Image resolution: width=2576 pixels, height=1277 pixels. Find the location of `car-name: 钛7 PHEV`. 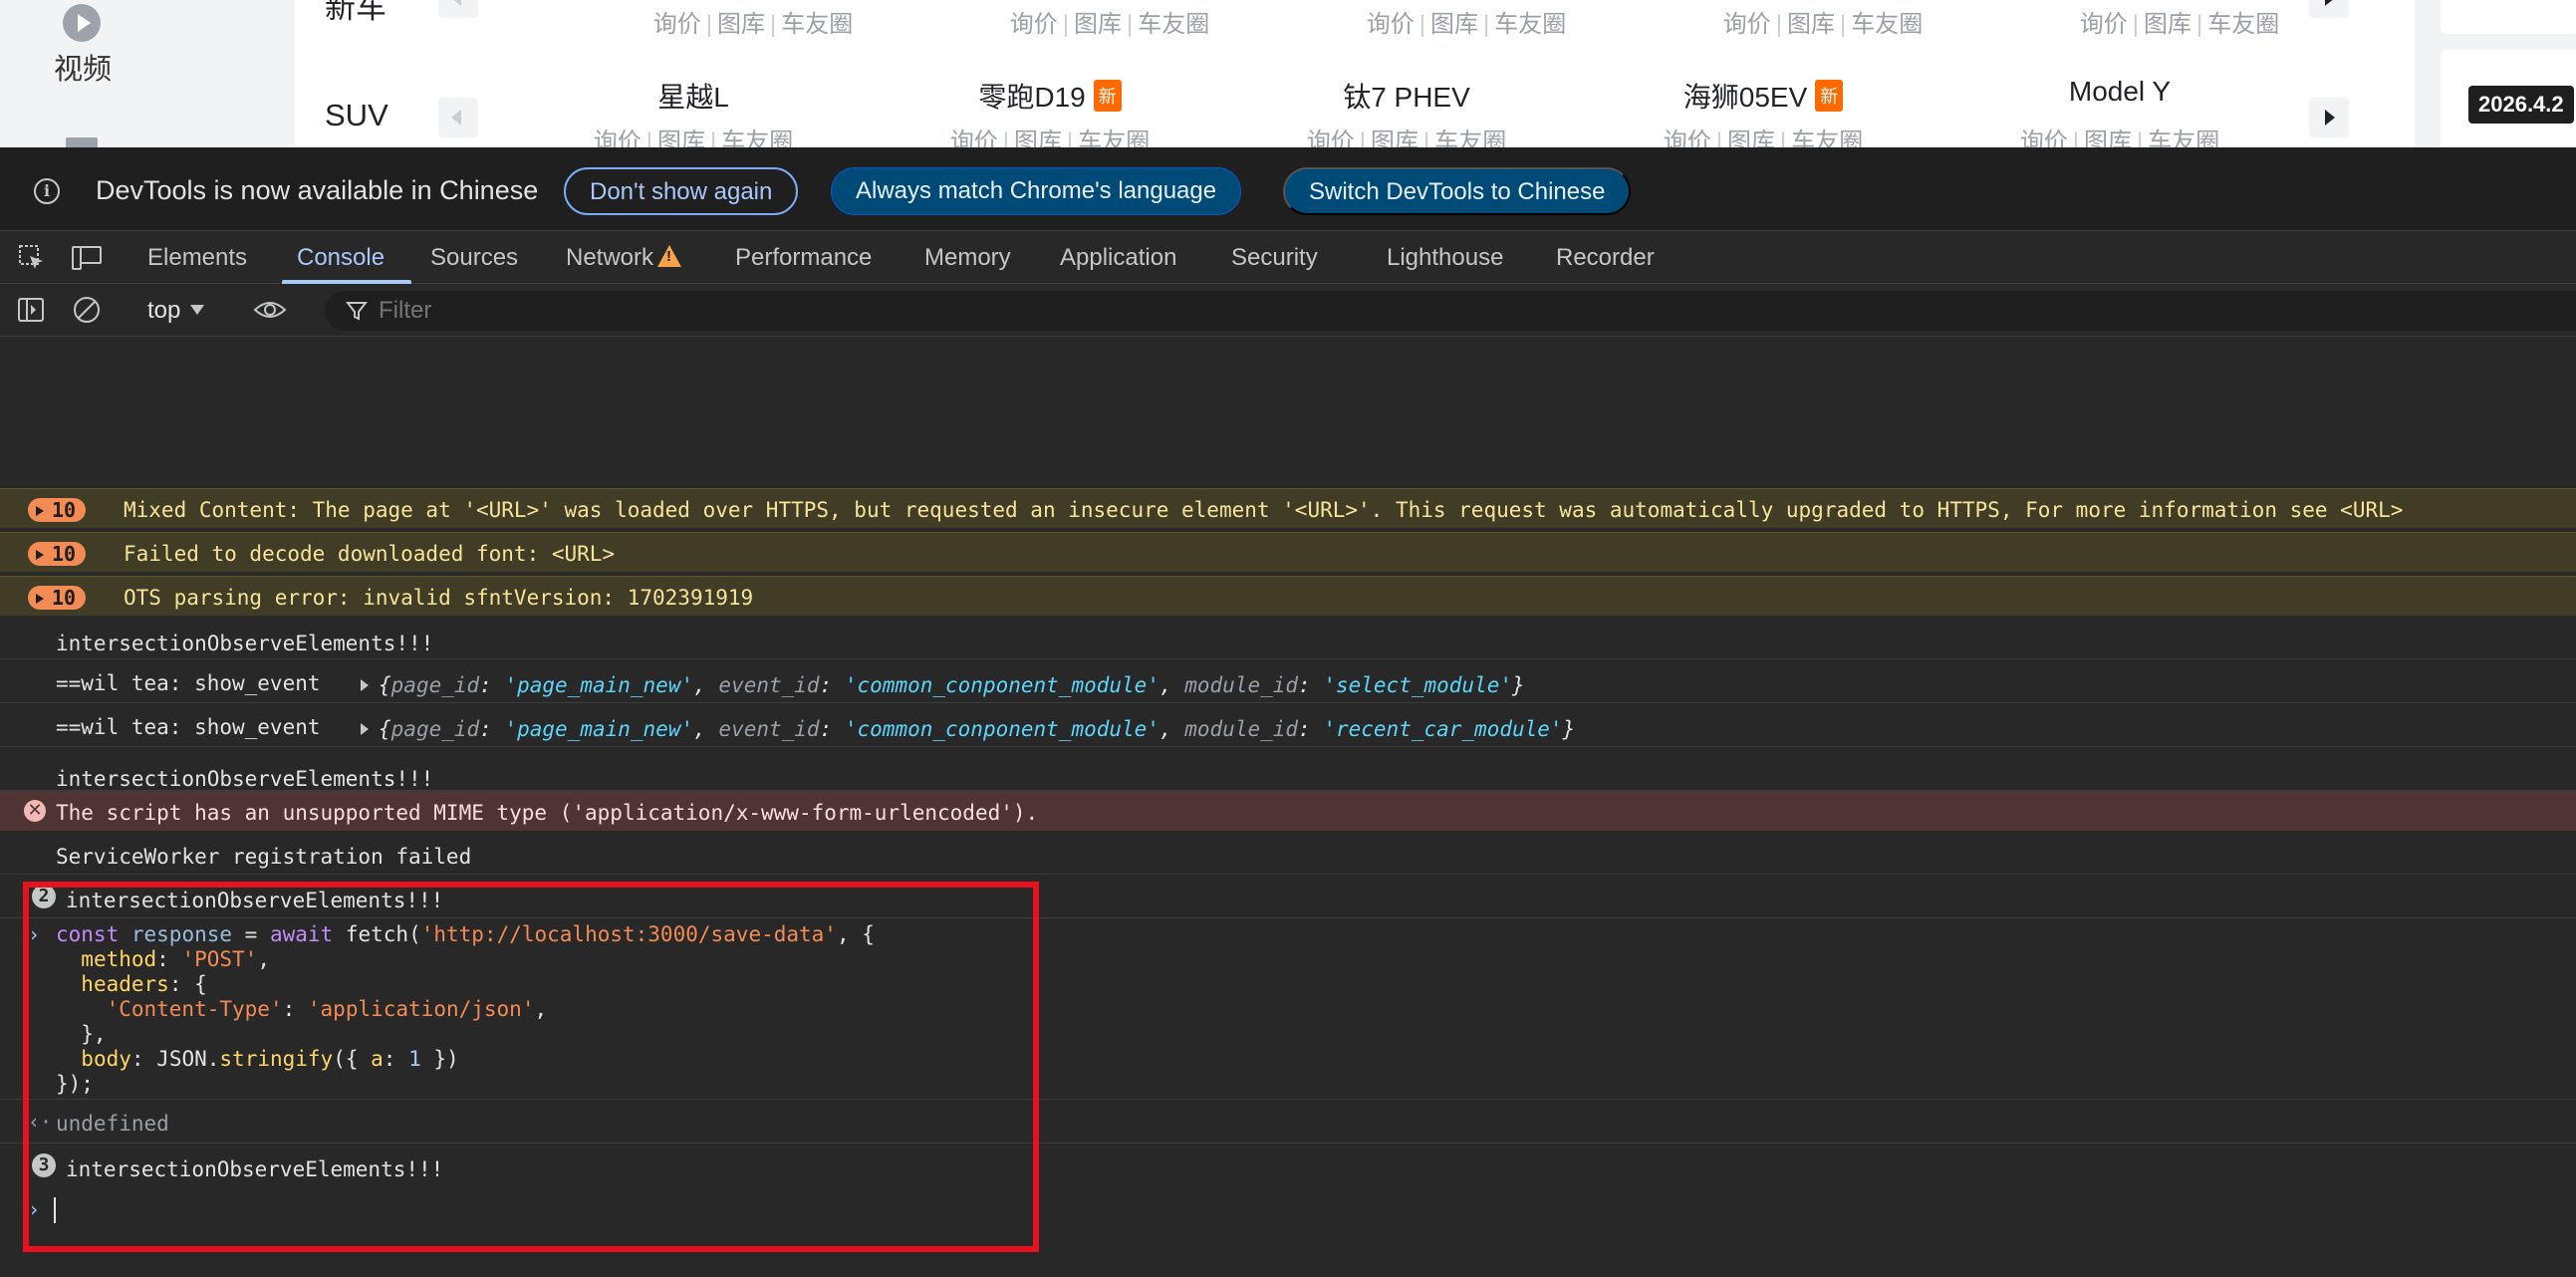

car-name: 钛7 PHEV is located at coordinates (1406, 96).